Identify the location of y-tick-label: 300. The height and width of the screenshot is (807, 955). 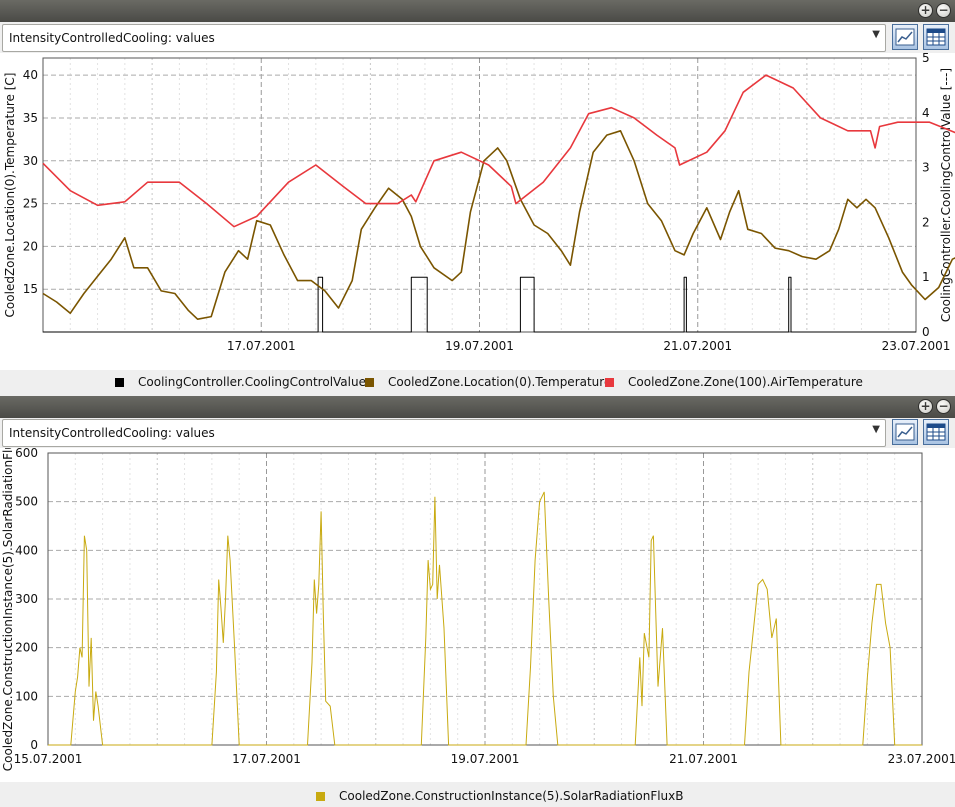
(26, 599).